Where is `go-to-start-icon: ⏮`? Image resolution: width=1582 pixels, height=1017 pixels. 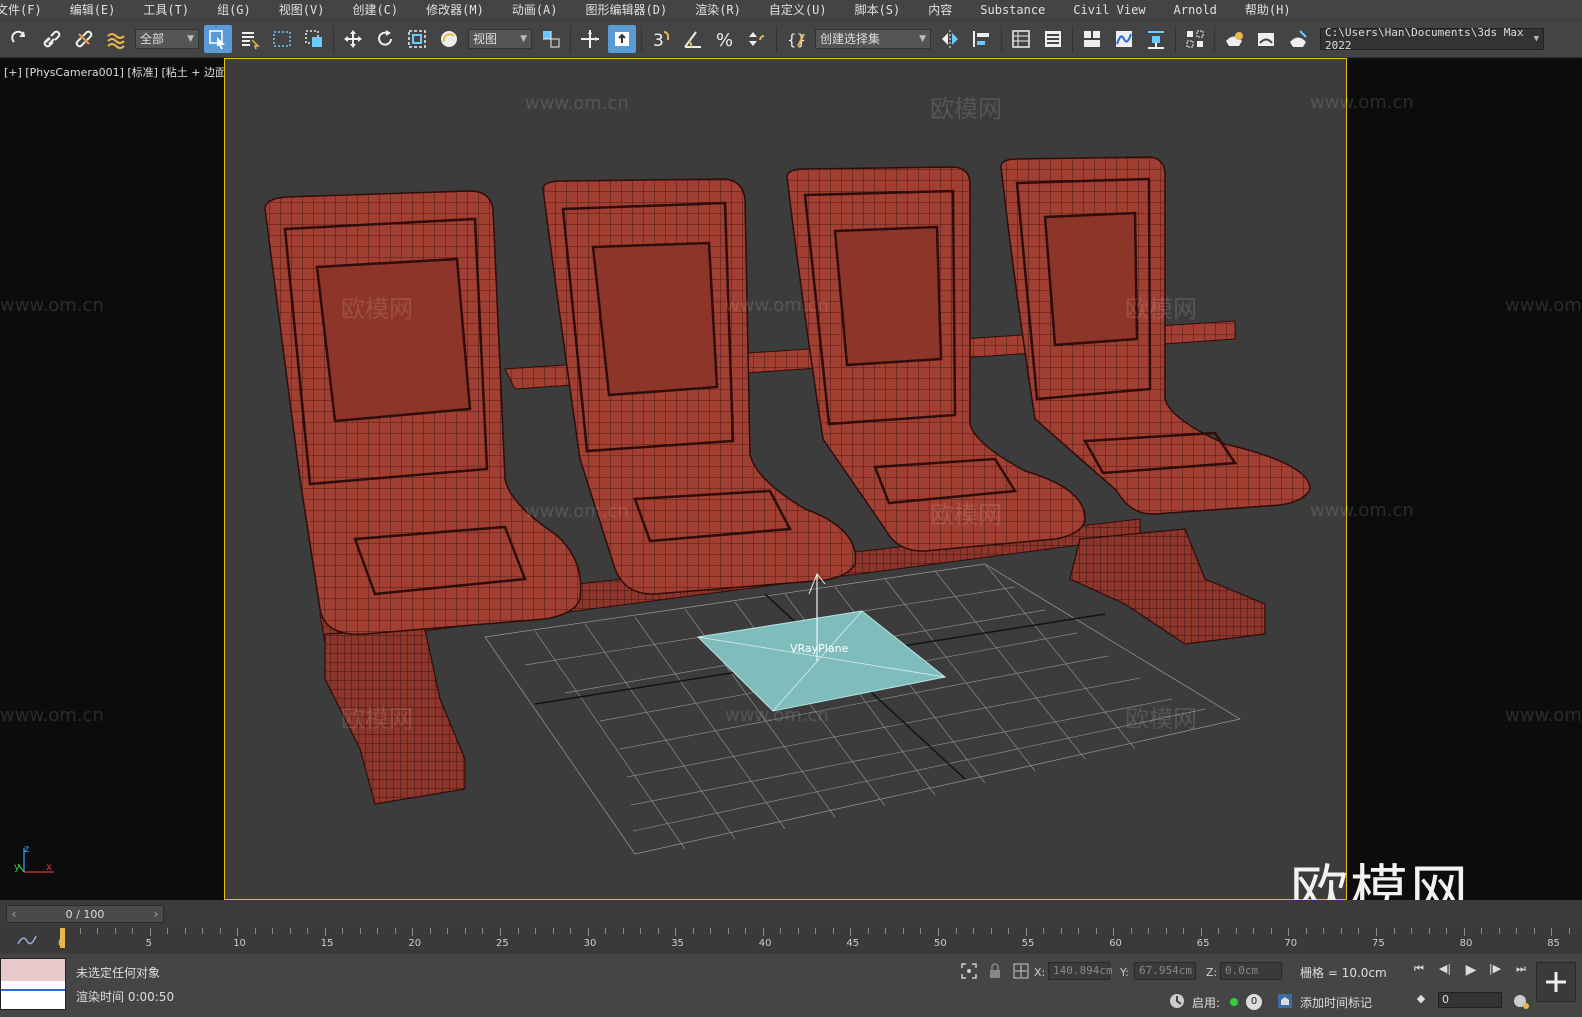
go-to-start-icon: ⏮ is located at coordinates (1419, 970).